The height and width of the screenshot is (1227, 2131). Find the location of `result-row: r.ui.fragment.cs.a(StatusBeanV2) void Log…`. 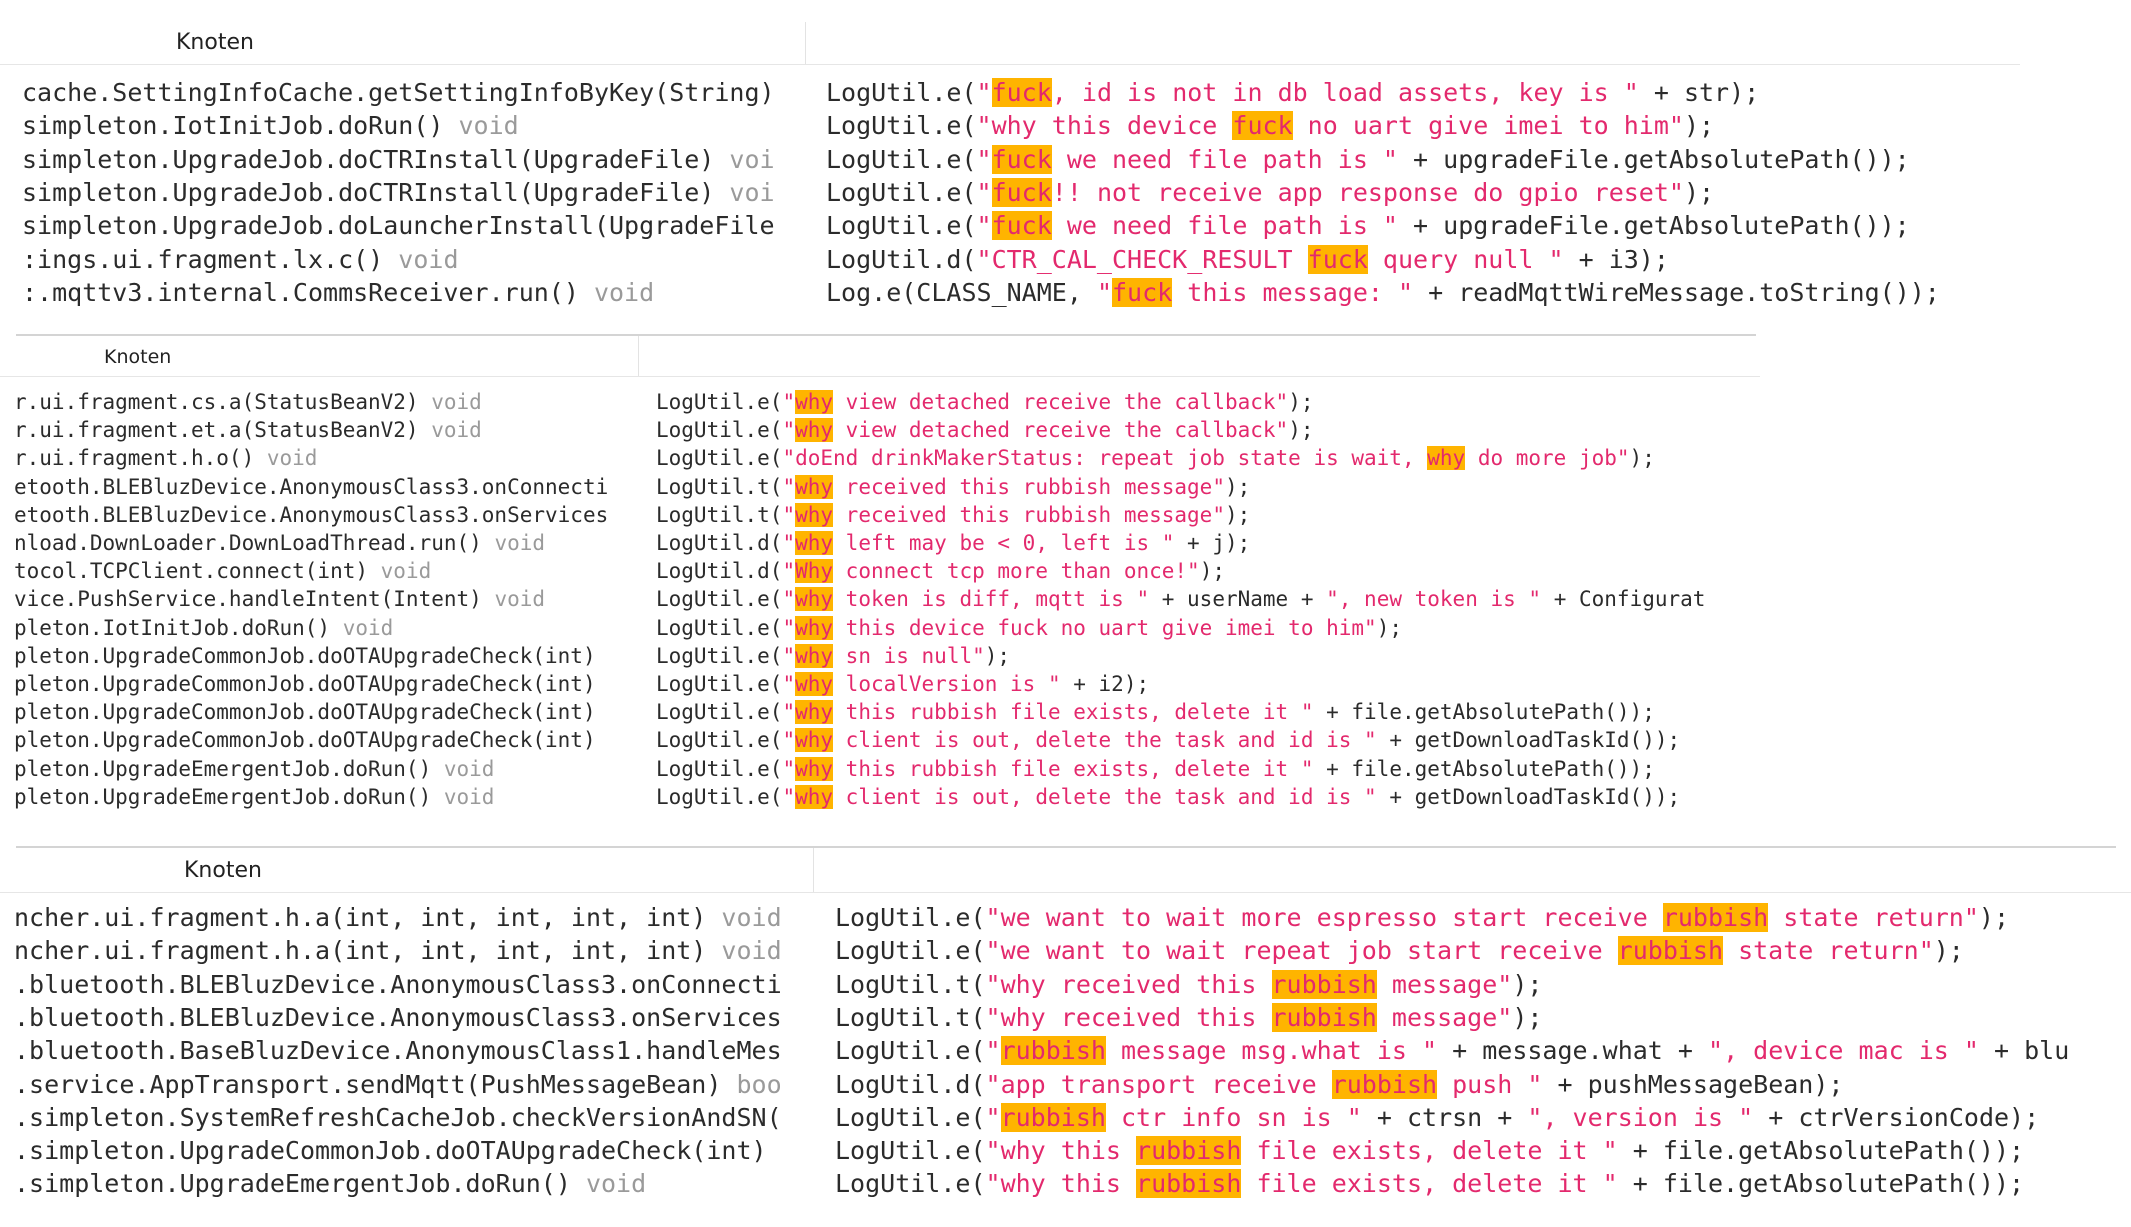

result-row: r.ui.fragment.cs.a(StatusBeanV2) void Log… is located at coordinates (880, 404).